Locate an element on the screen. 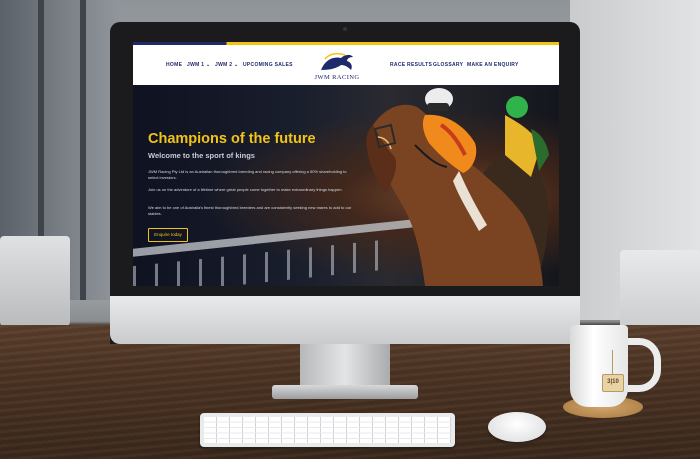 This screenshot has height=459, width=700. coffee-cup is located at coordinates (599, 366).